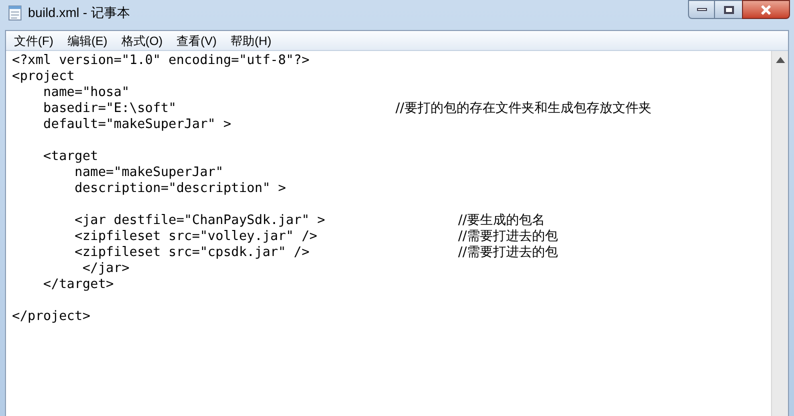 The image size is (794, 416). Describe the element at coordinates (728, 9) in the screenshot. I see `maximize-button` at that location.